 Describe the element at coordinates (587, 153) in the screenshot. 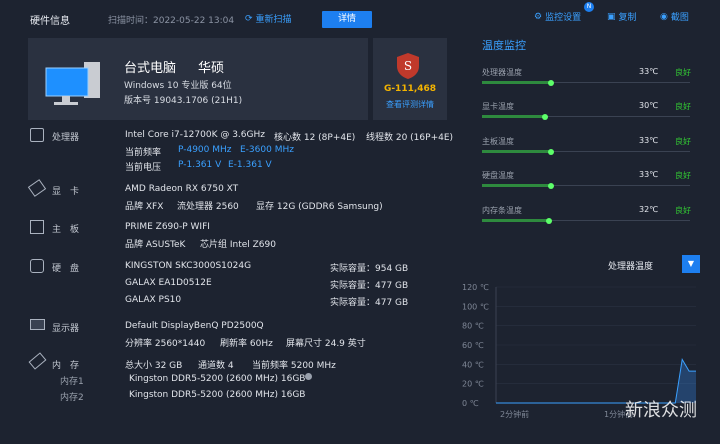

I see `temp-row-board: 主板温度 33℃ 良好` at that location.